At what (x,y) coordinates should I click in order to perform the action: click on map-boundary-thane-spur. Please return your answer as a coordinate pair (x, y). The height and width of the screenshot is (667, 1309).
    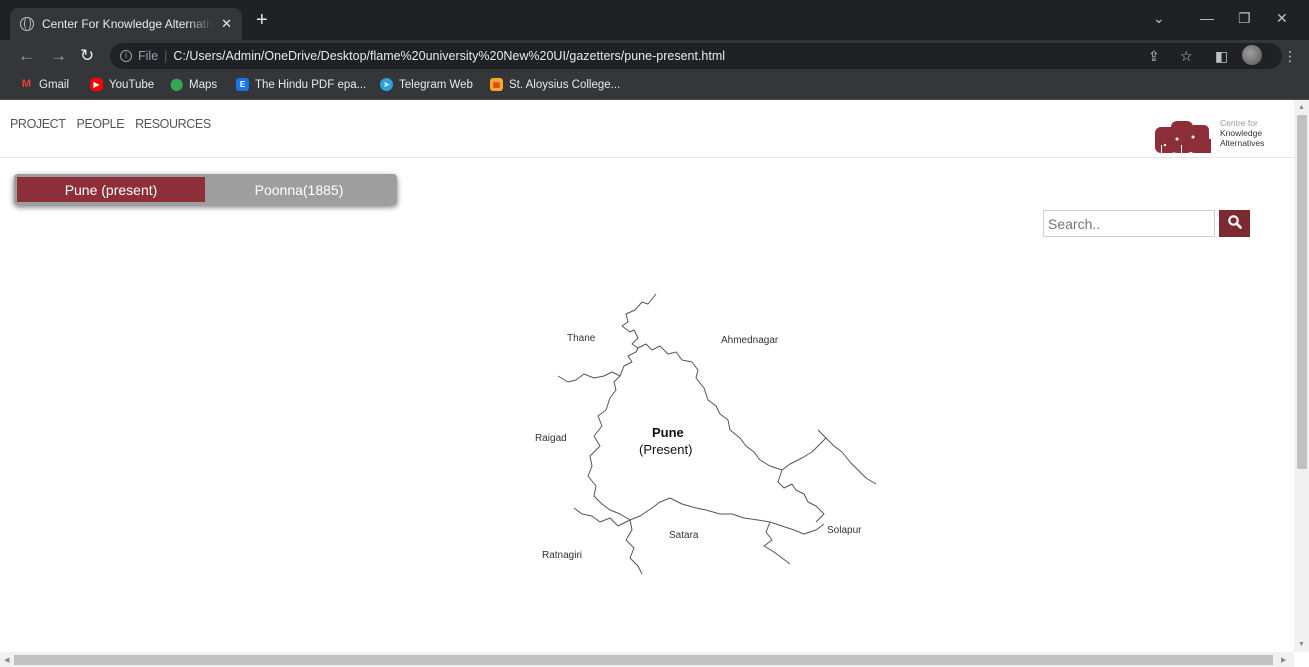
    Looking at the image, I should click on (589, 377).